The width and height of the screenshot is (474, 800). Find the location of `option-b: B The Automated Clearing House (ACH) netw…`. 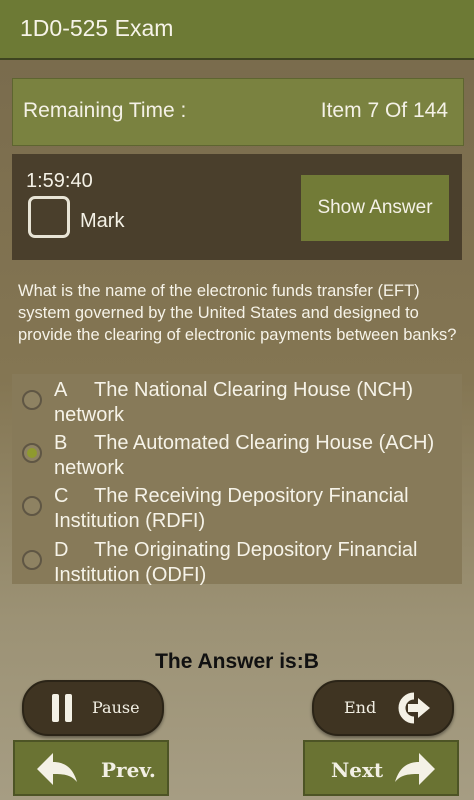

option-b: B The Automated Clearing House (ACH) netw… is located at coordinates (237, 455).